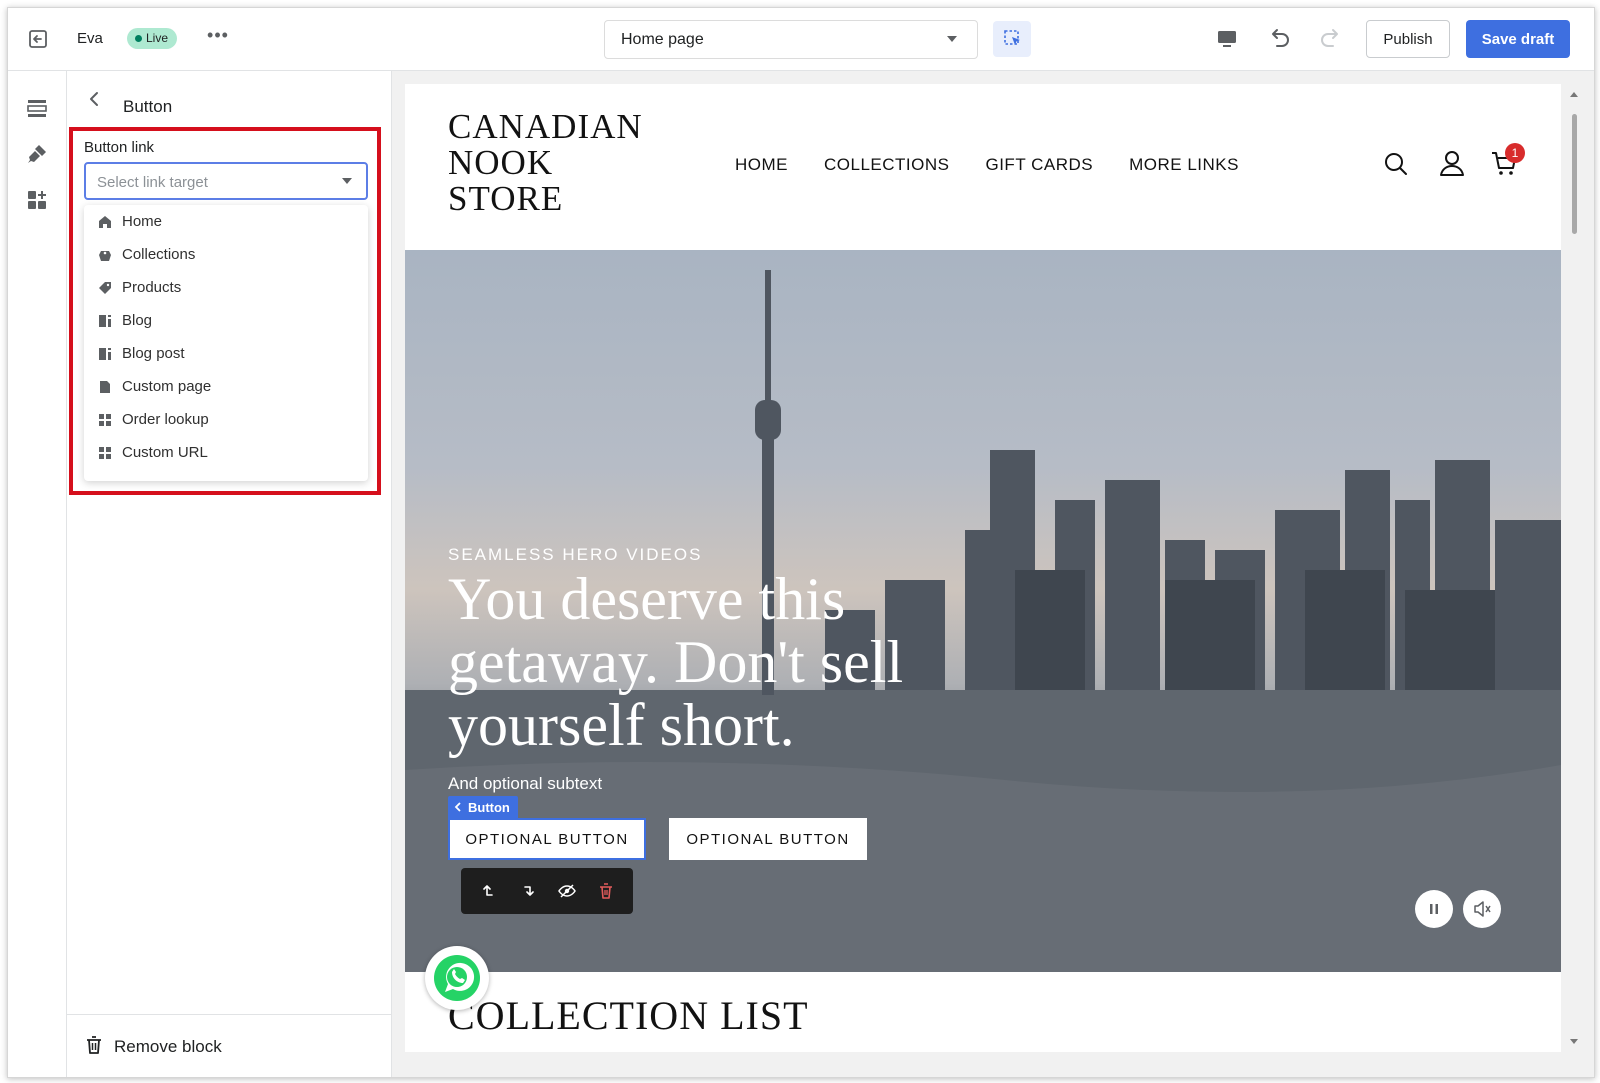 Image resolution: width=1600 pixels, height=1083 pixels. Describe the element at coordinates (1515, 153) in the screenshot. I see `cart-count-badge: 1` at that location.